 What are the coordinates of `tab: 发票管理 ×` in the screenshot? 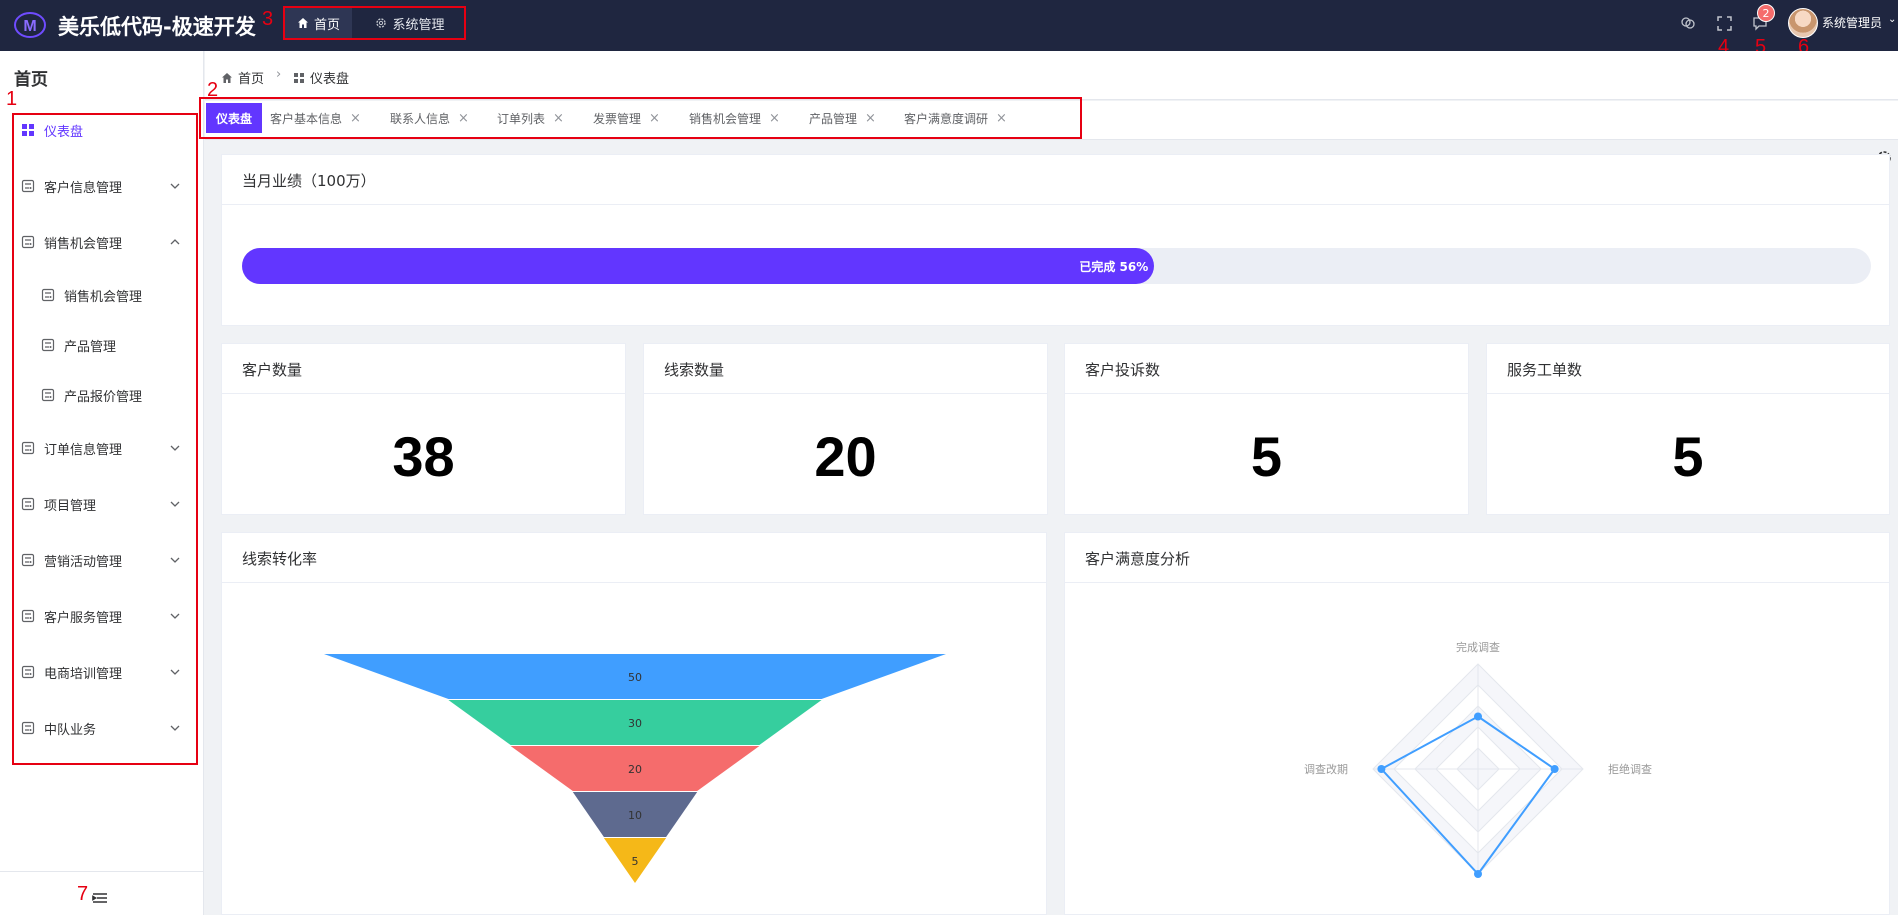 It's located at (626, 118).